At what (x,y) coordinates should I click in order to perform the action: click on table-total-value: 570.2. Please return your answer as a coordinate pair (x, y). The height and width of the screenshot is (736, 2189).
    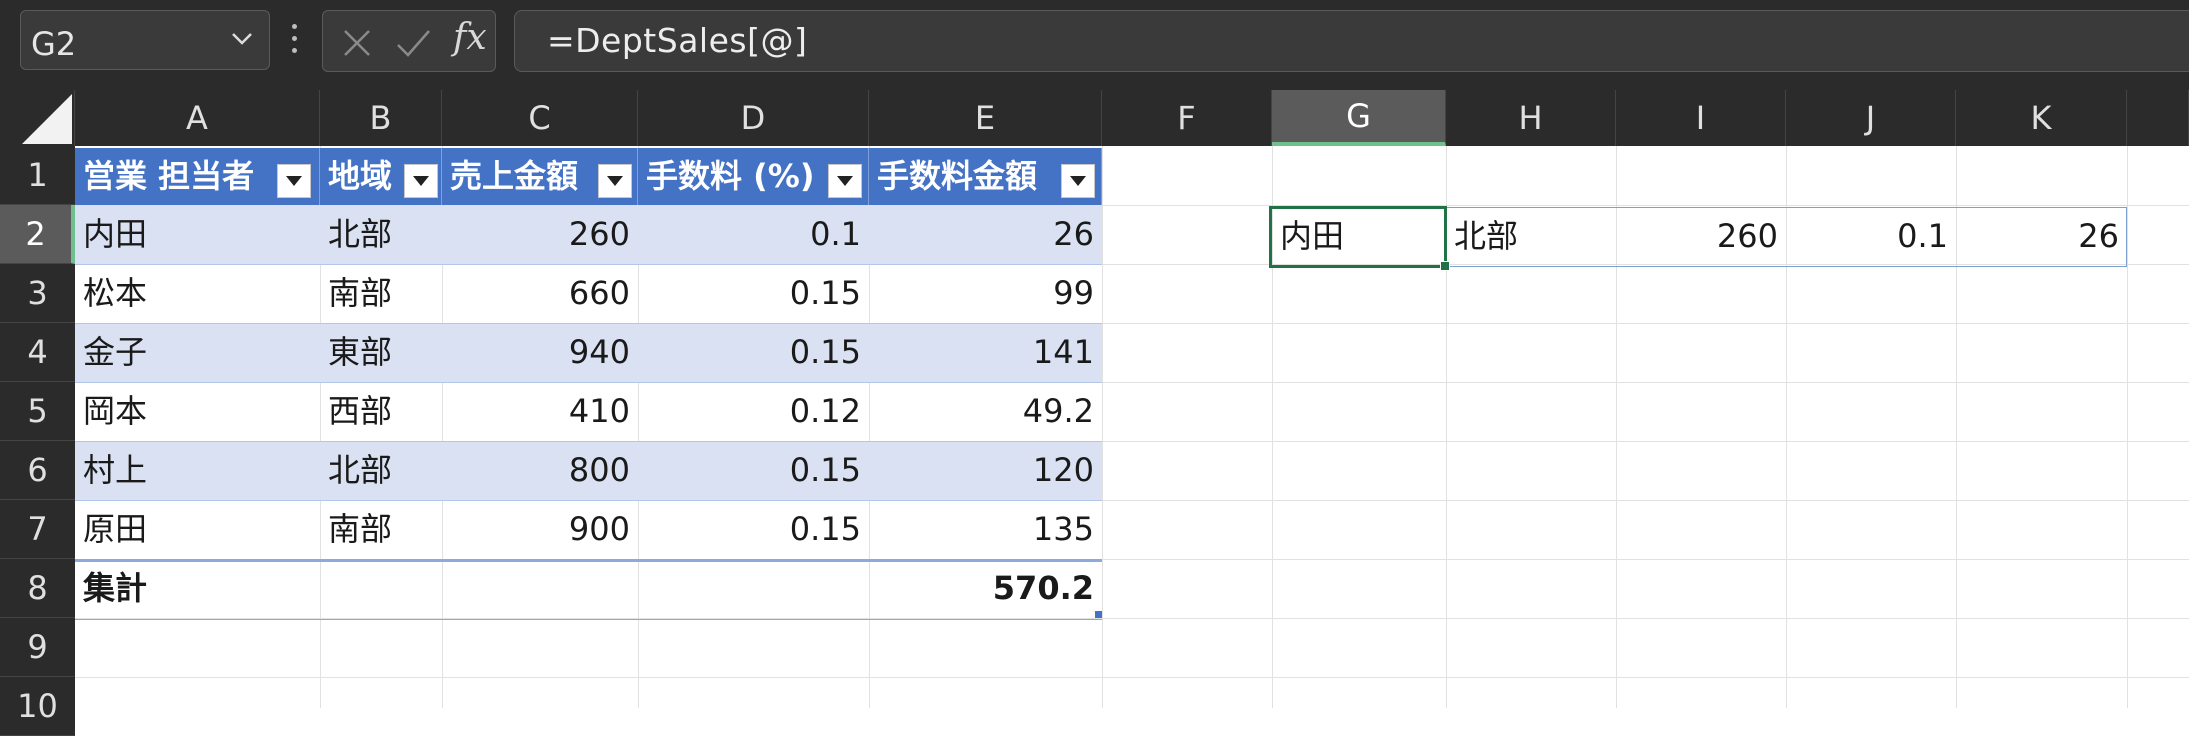
    Looking at the image, I should click on (985, 588).